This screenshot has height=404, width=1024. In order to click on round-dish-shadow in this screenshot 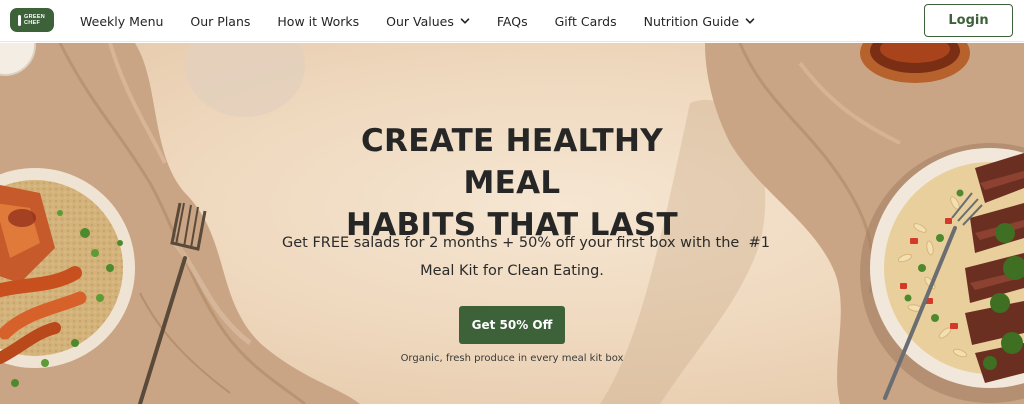, I will do `click(245, 80)`.